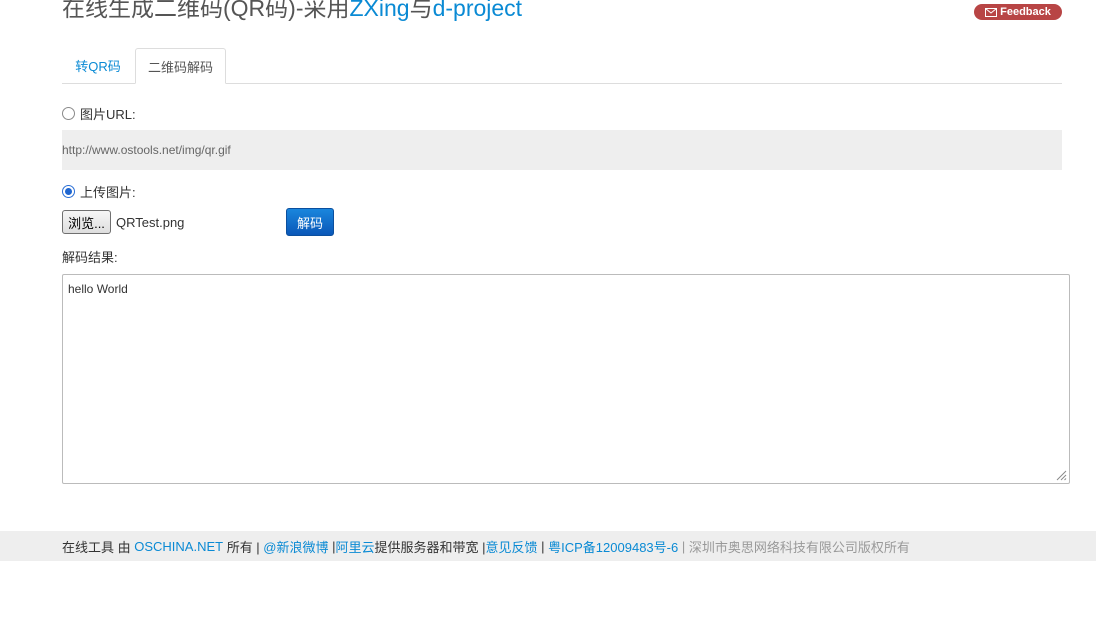 The width and height of the screenshot is (1096, 624). What do you see at coordinates (108, 114) in the screenshot?
I see `url-option-label: 图片URL:` at bounding box center [108, 114].